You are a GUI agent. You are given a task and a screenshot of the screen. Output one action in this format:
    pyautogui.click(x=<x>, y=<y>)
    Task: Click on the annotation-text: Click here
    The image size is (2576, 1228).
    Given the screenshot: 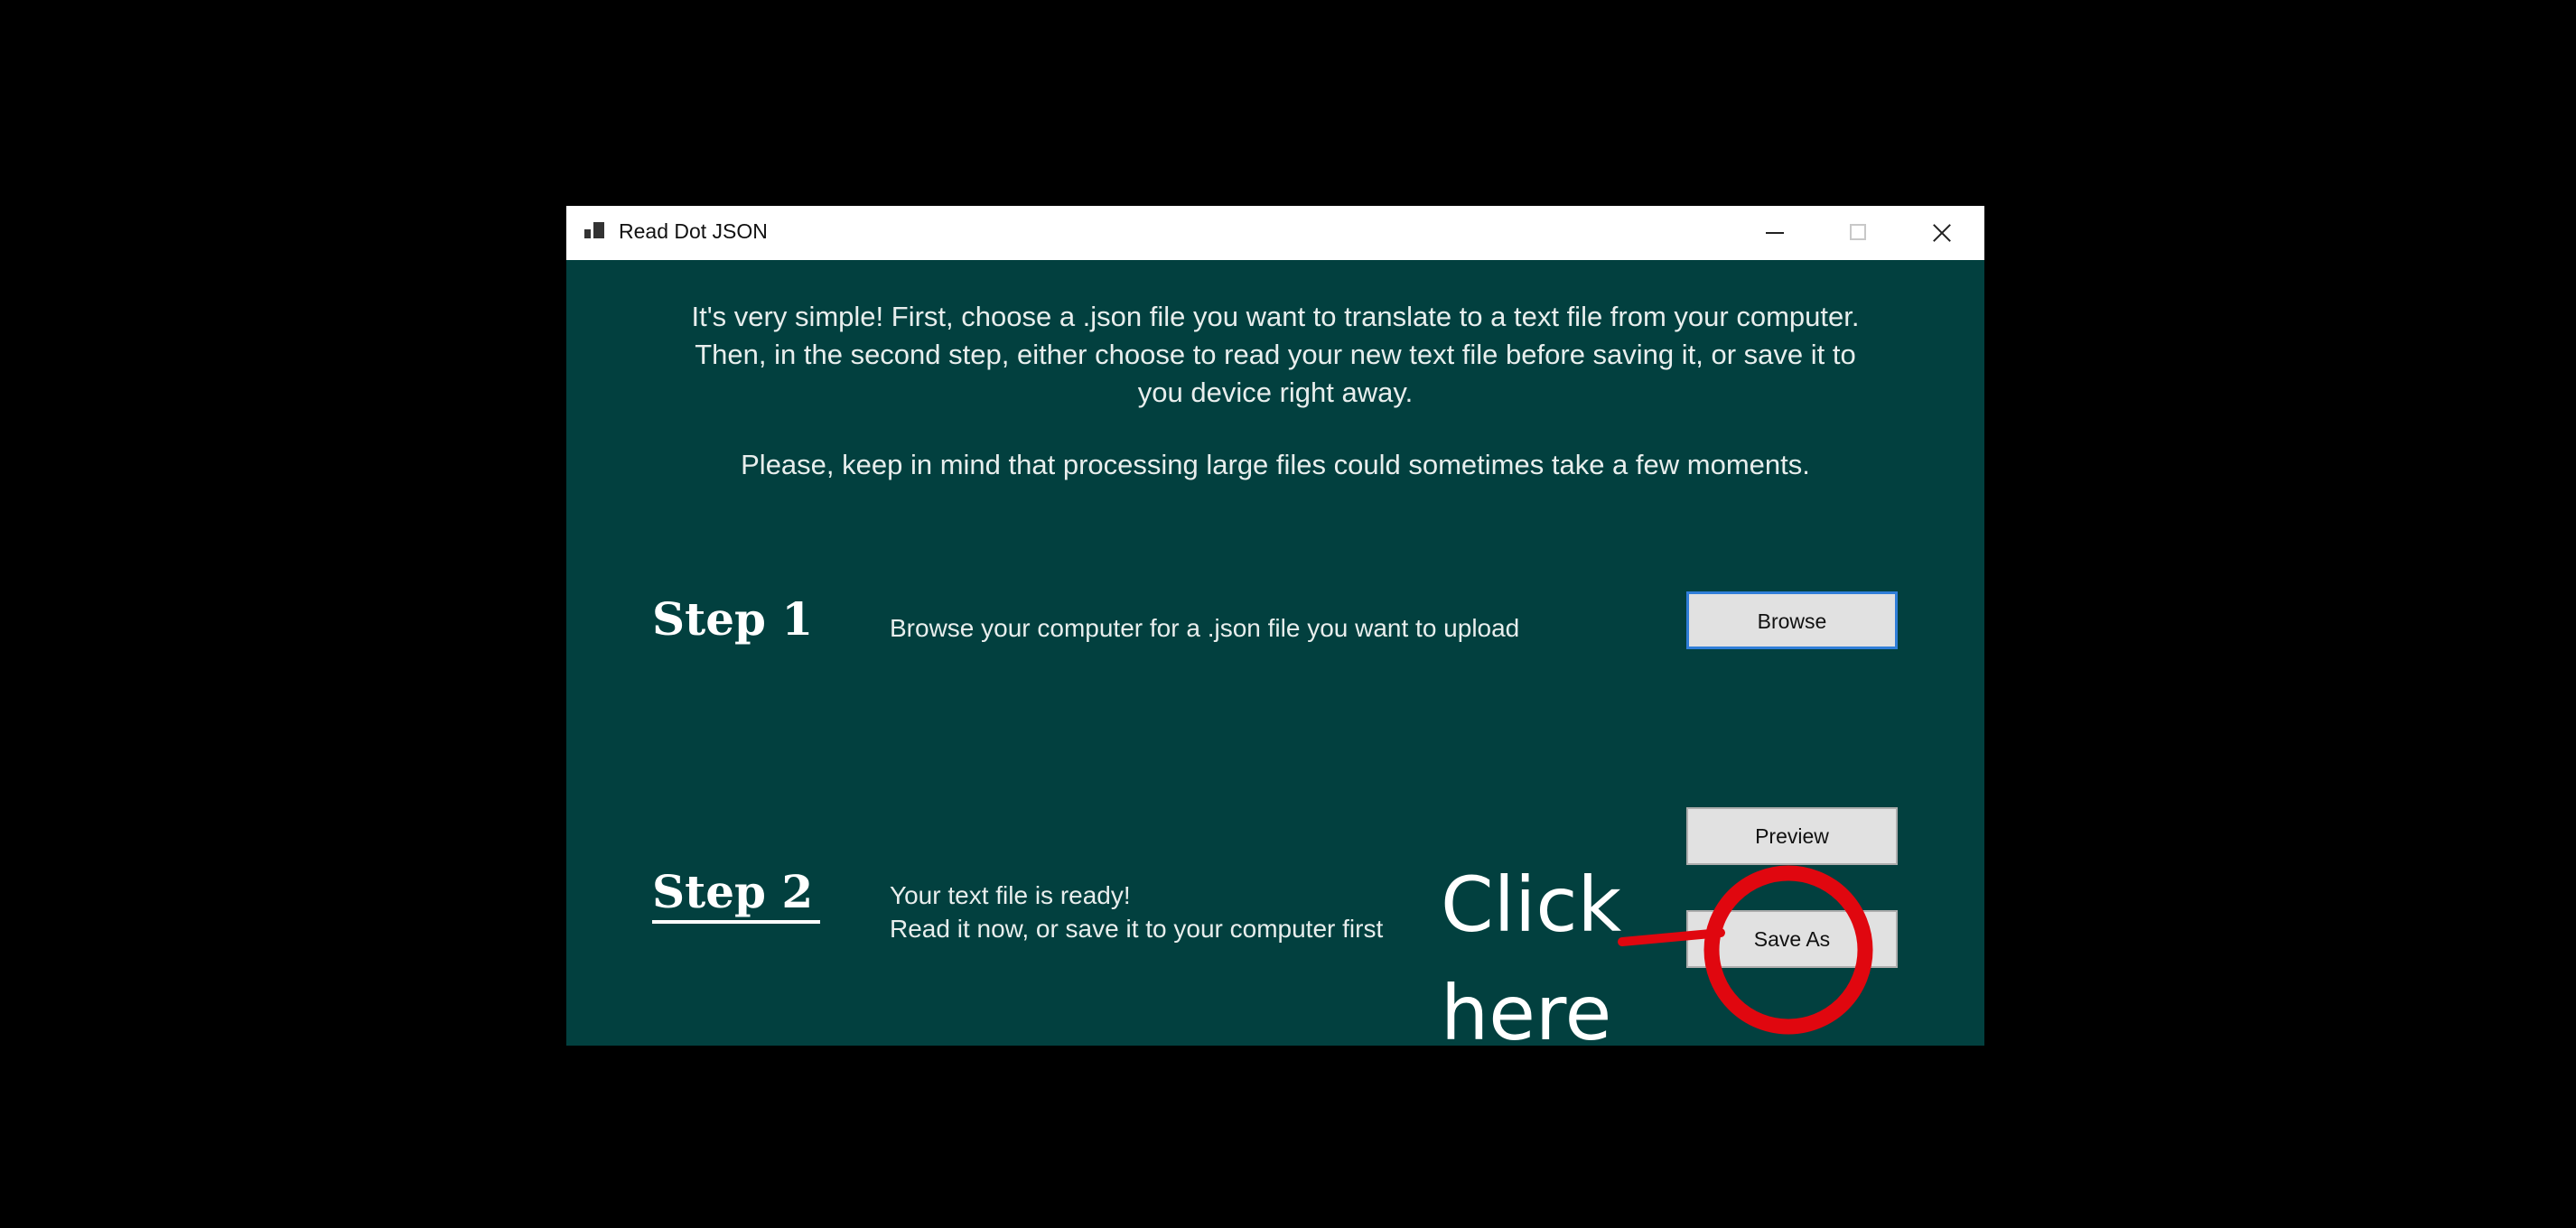 What is the action you would take?
    pyautogui.click(x=1549, y=959)
    